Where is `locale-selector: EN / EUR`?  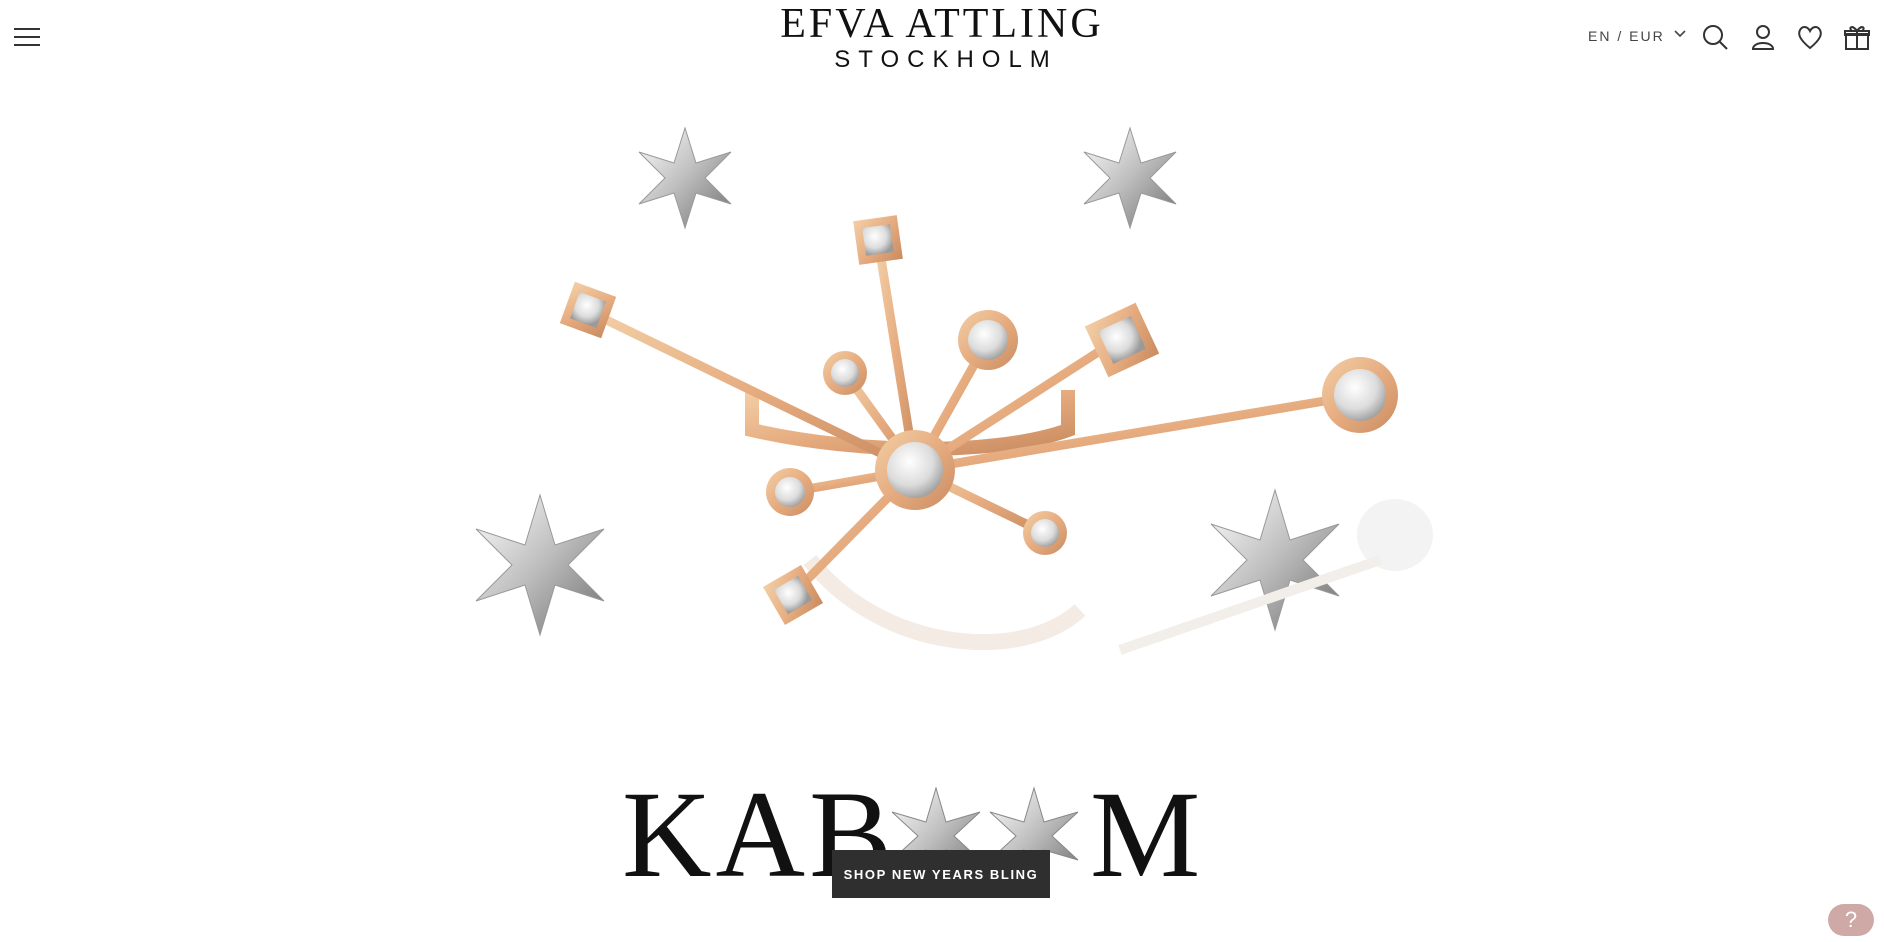 locale-selector: EN / EUR is located at coordinates (1637, 36).